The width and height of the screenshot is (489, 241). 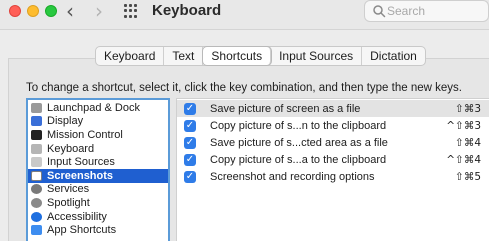 What do you see at coordinates (298, 125) in the screenshot?
I see `shortcut-label: Copy picture of s...n to the clipboard` at bounding box center [298, 125].